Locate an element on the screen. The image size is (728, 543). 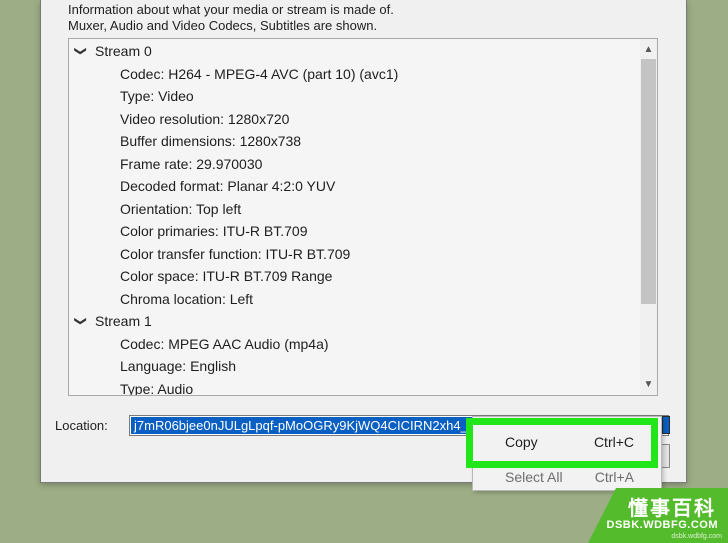
scroll-up-arrow-icon: ▲ is located at coordinates (648, 49).